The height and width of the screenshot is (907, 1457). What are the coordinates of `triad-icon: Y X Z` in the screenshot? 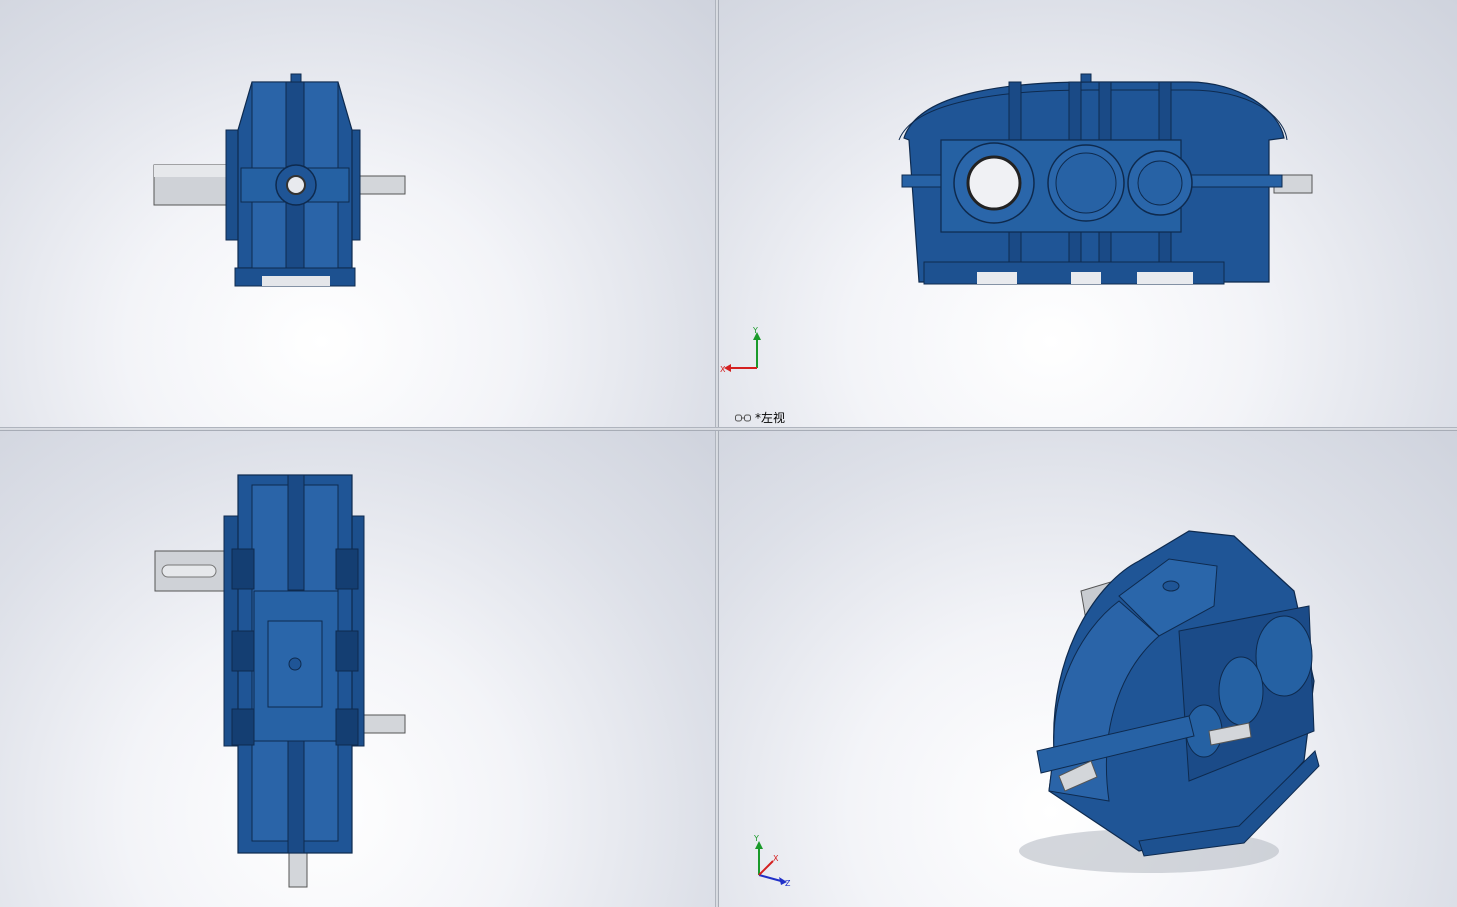 It's located at (772, 861).